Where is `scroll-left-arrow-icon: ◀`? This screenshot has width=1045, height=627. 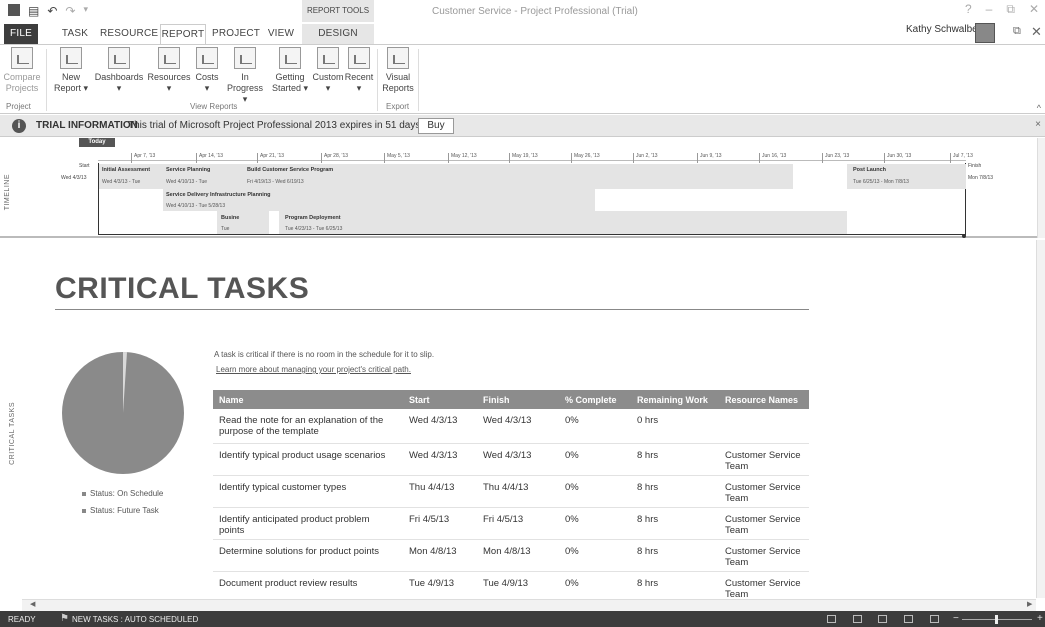
scroll-left-arrow-icon: ◀ is located at coordinates (32, 604).